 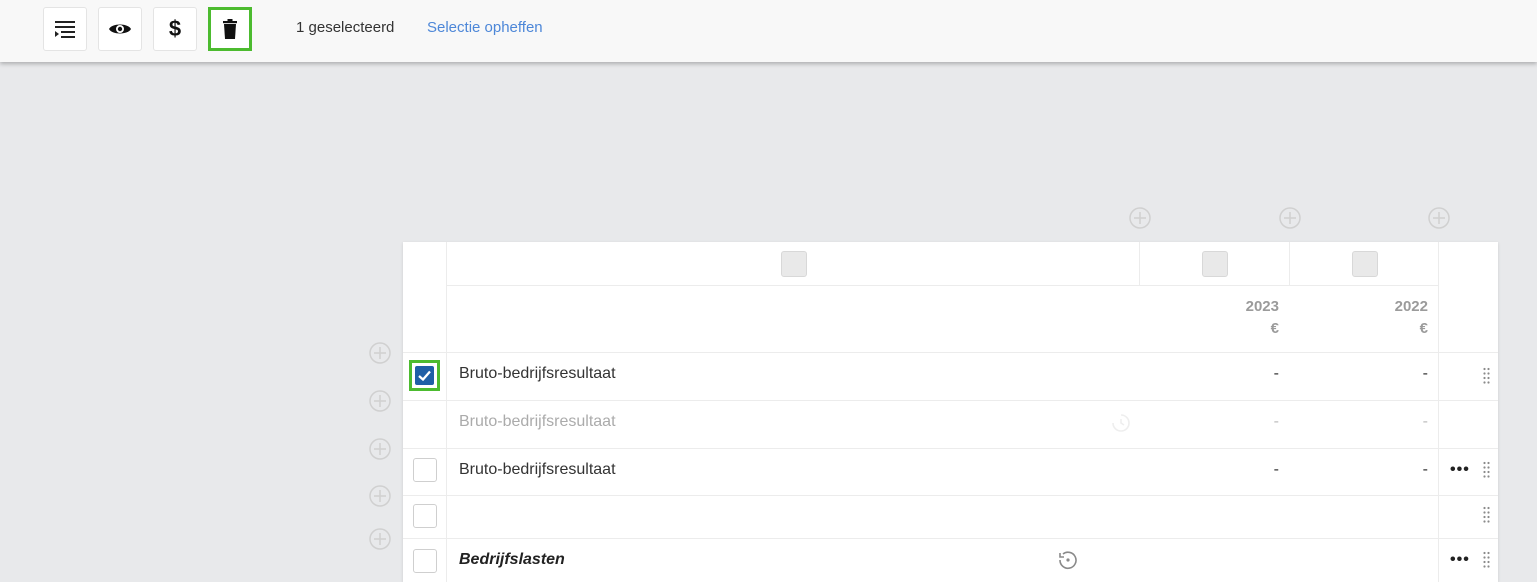 I want to click on filter-list-icon, so click(x=65, y=29).